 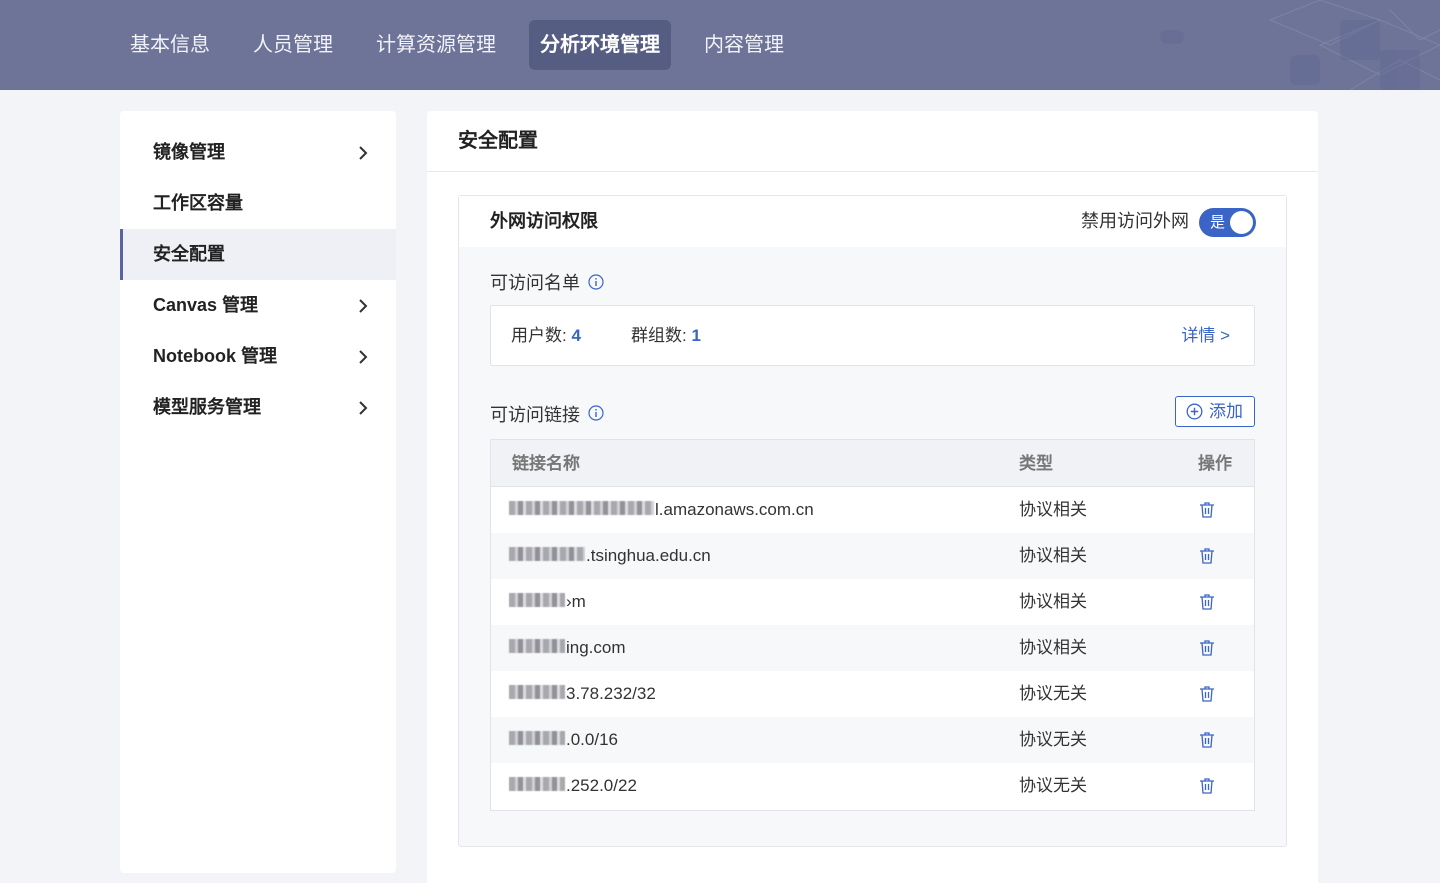 I want to click on link-name: ing.com, so click(x=567, y=648).